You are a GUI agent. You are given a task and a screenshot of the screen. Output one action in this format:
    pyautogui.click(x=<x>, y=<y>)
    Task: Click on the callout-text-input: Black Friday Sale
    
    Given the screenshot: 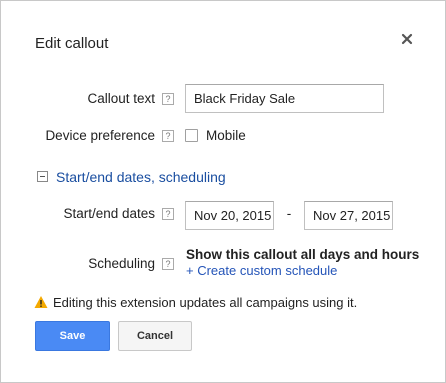 What is the action you would take?
    pyautogui.click(x=284, y=98)
    